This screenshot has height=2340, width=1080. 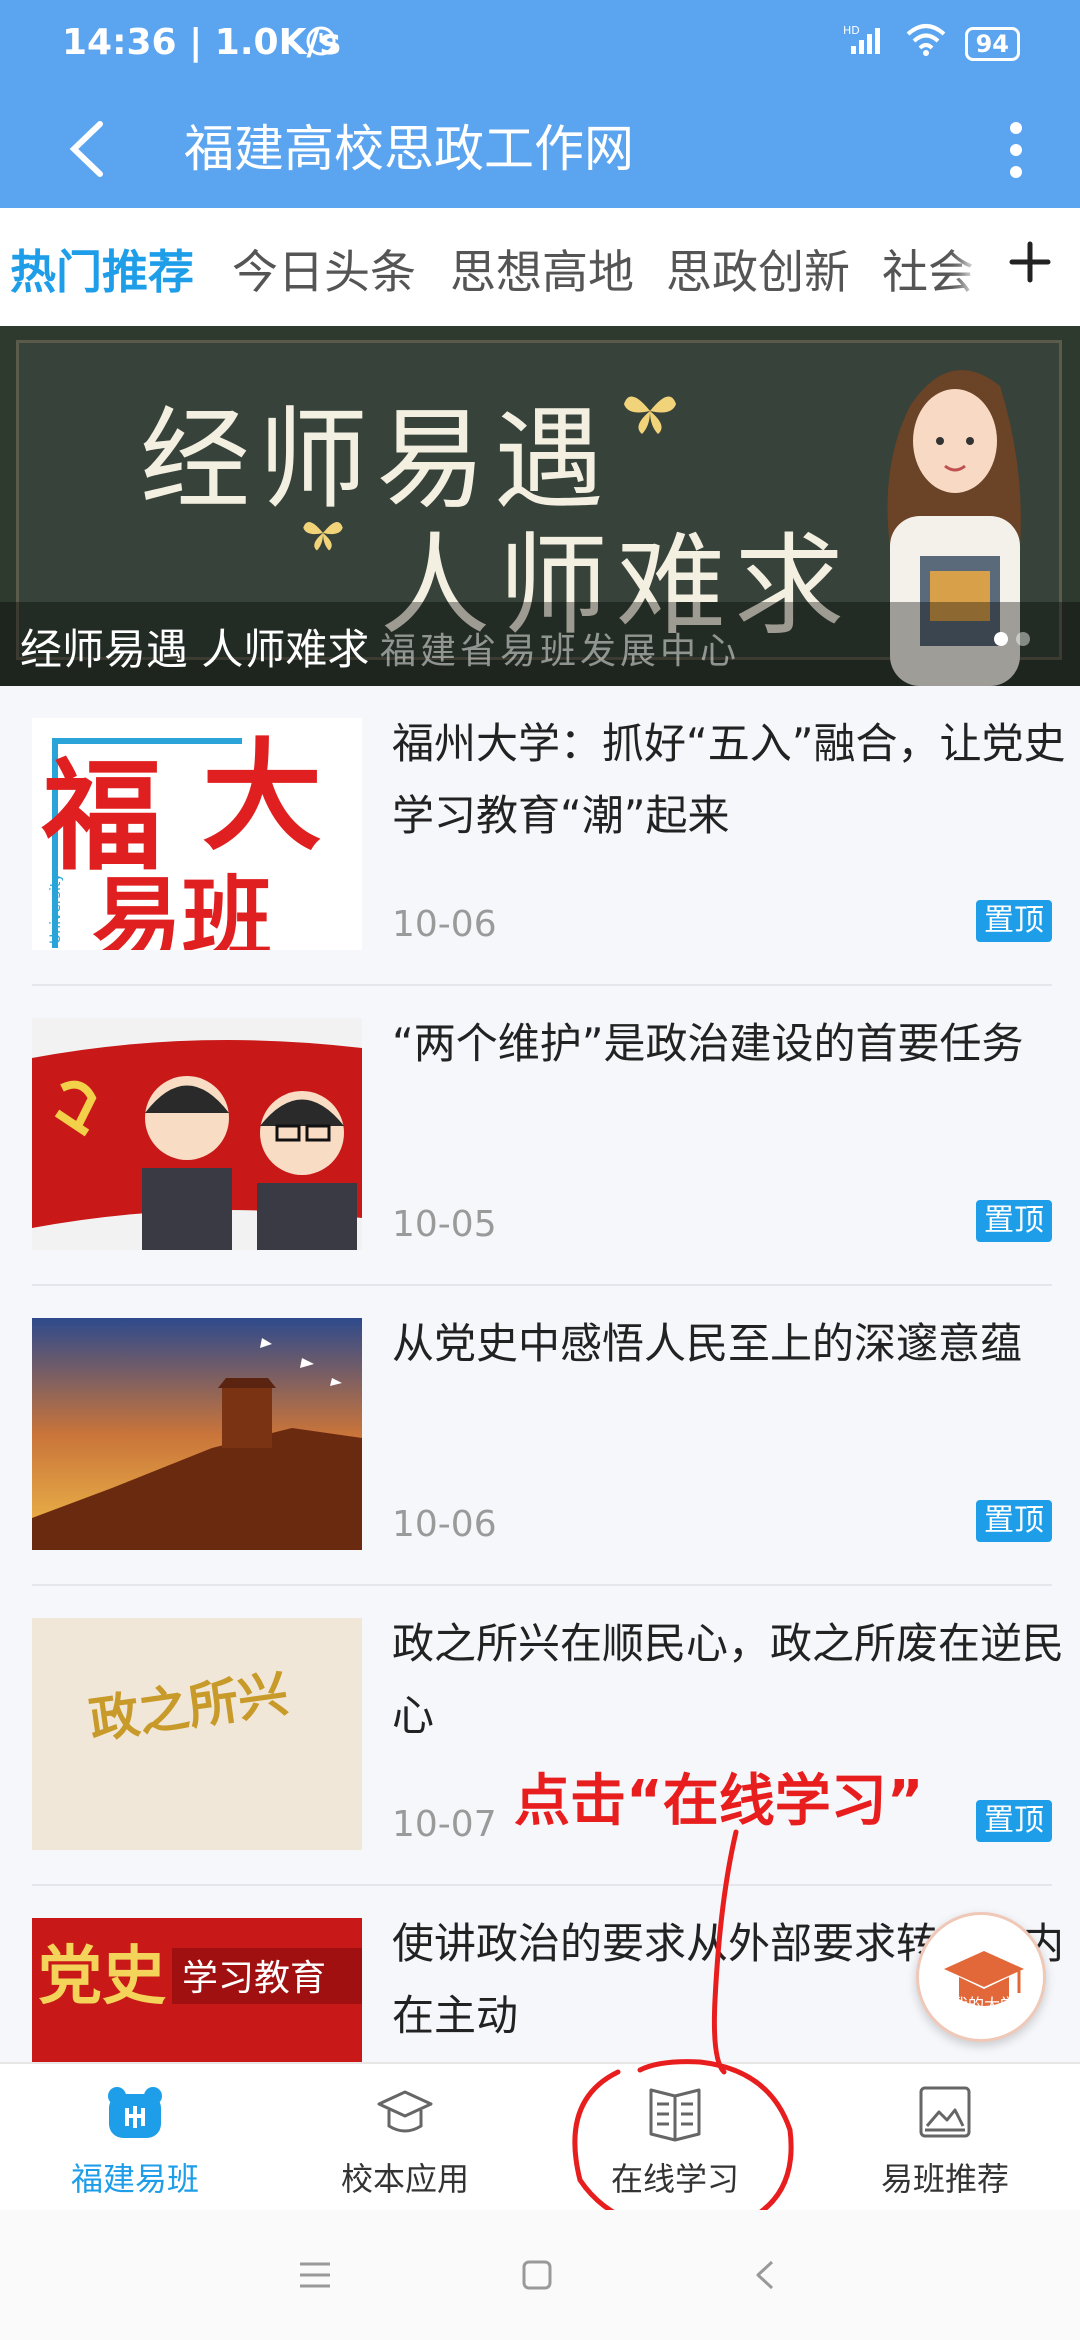 I want to click on great-wall-sunset-image, so click(x=197, y=1434).